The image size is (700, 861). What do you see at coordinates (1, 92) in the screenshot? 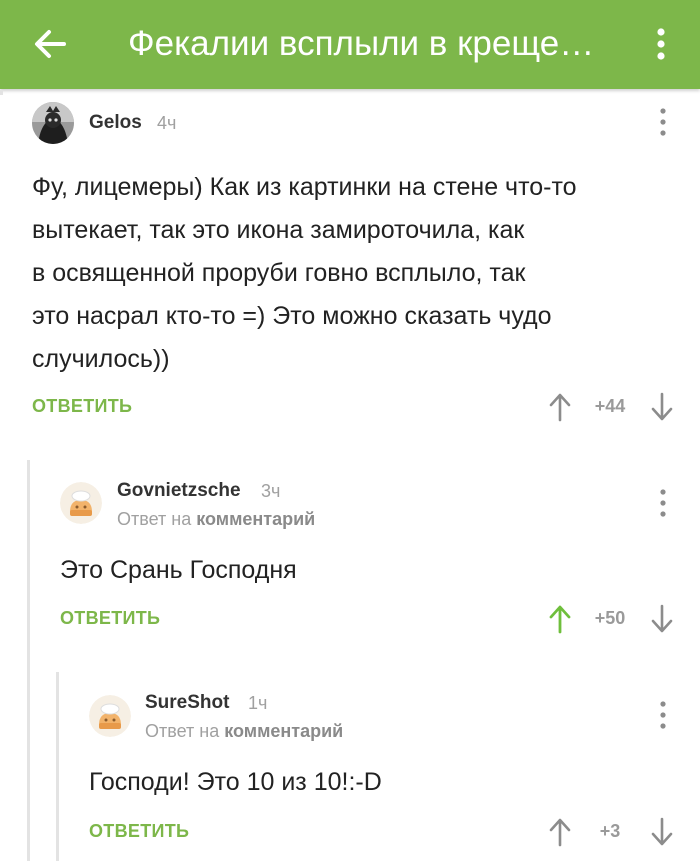
I see `thread-line` at bounding box center [1, 92].